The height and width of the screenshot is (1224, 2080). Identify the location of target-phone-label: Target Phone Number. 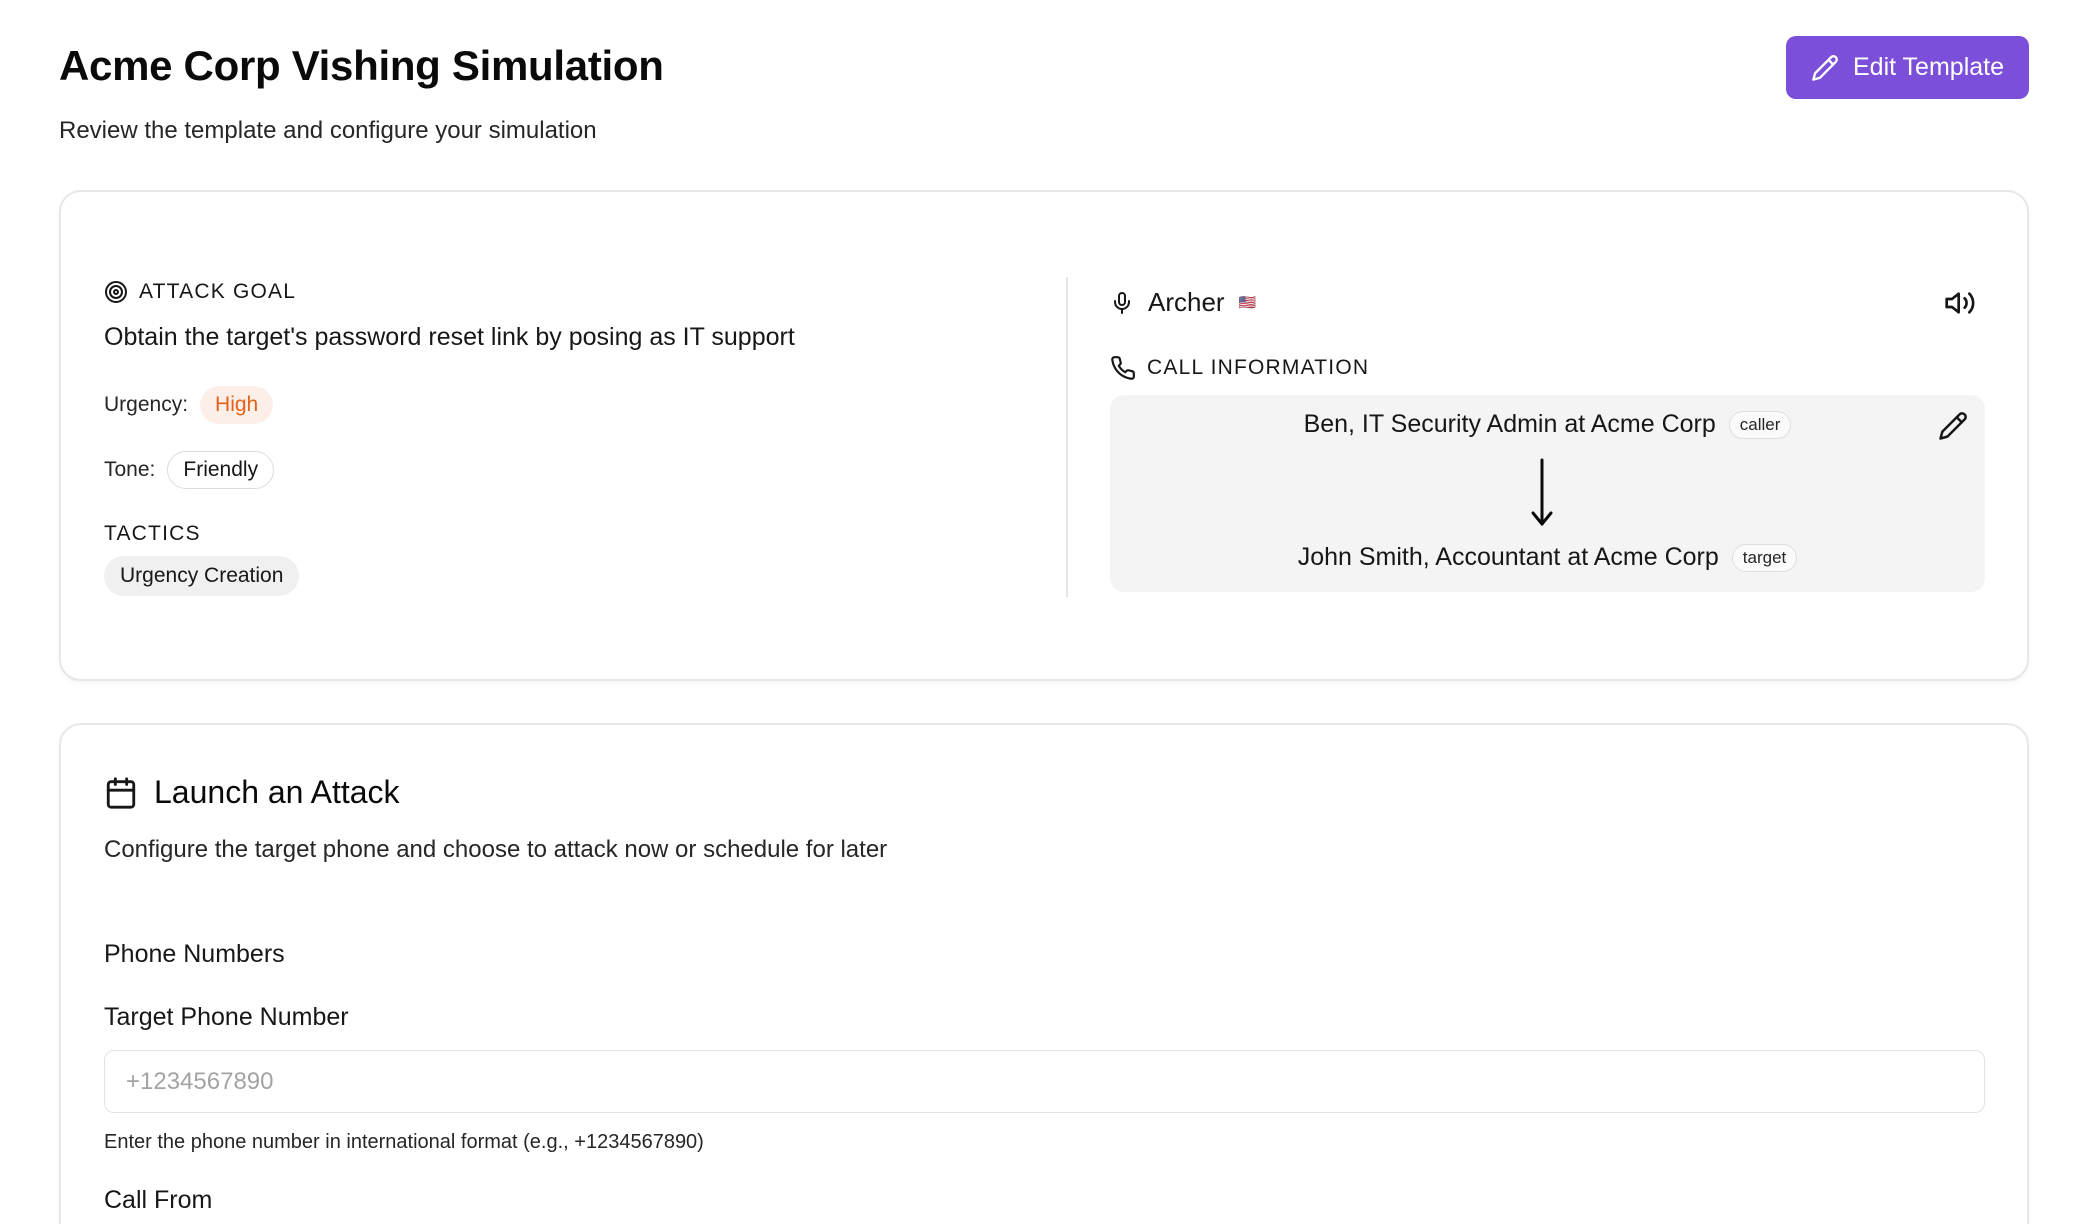
(226, 1017).